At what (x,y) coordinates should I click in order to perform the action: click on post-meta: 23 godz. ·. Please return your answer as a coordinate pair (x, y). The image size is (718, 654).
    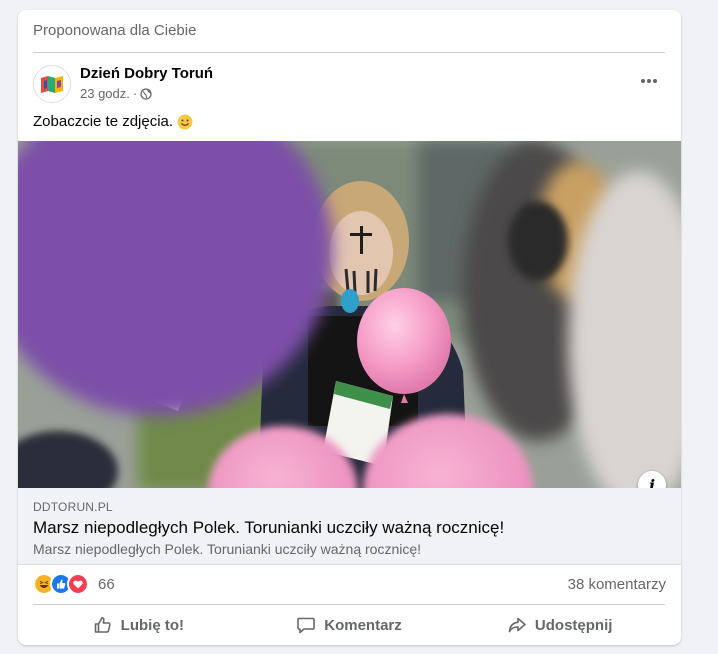
    Looking at the image, I should click on (116, 93).